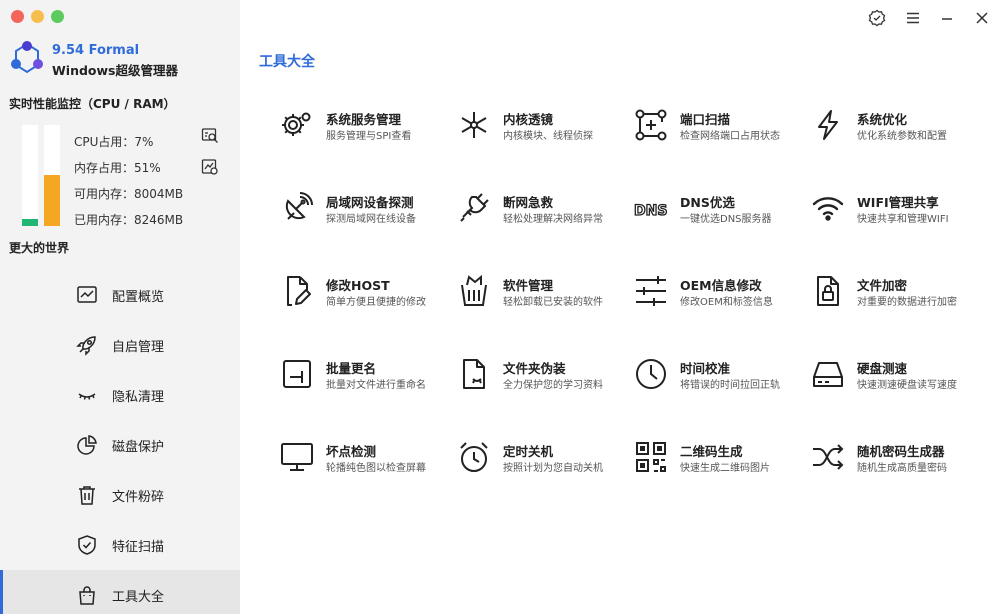  What do you see at coordinates (368, 126) in the screenshot?
I see `tool-system-service: 系统服务管理 服务管理与SPI查看` at bounding box center [368, 126].